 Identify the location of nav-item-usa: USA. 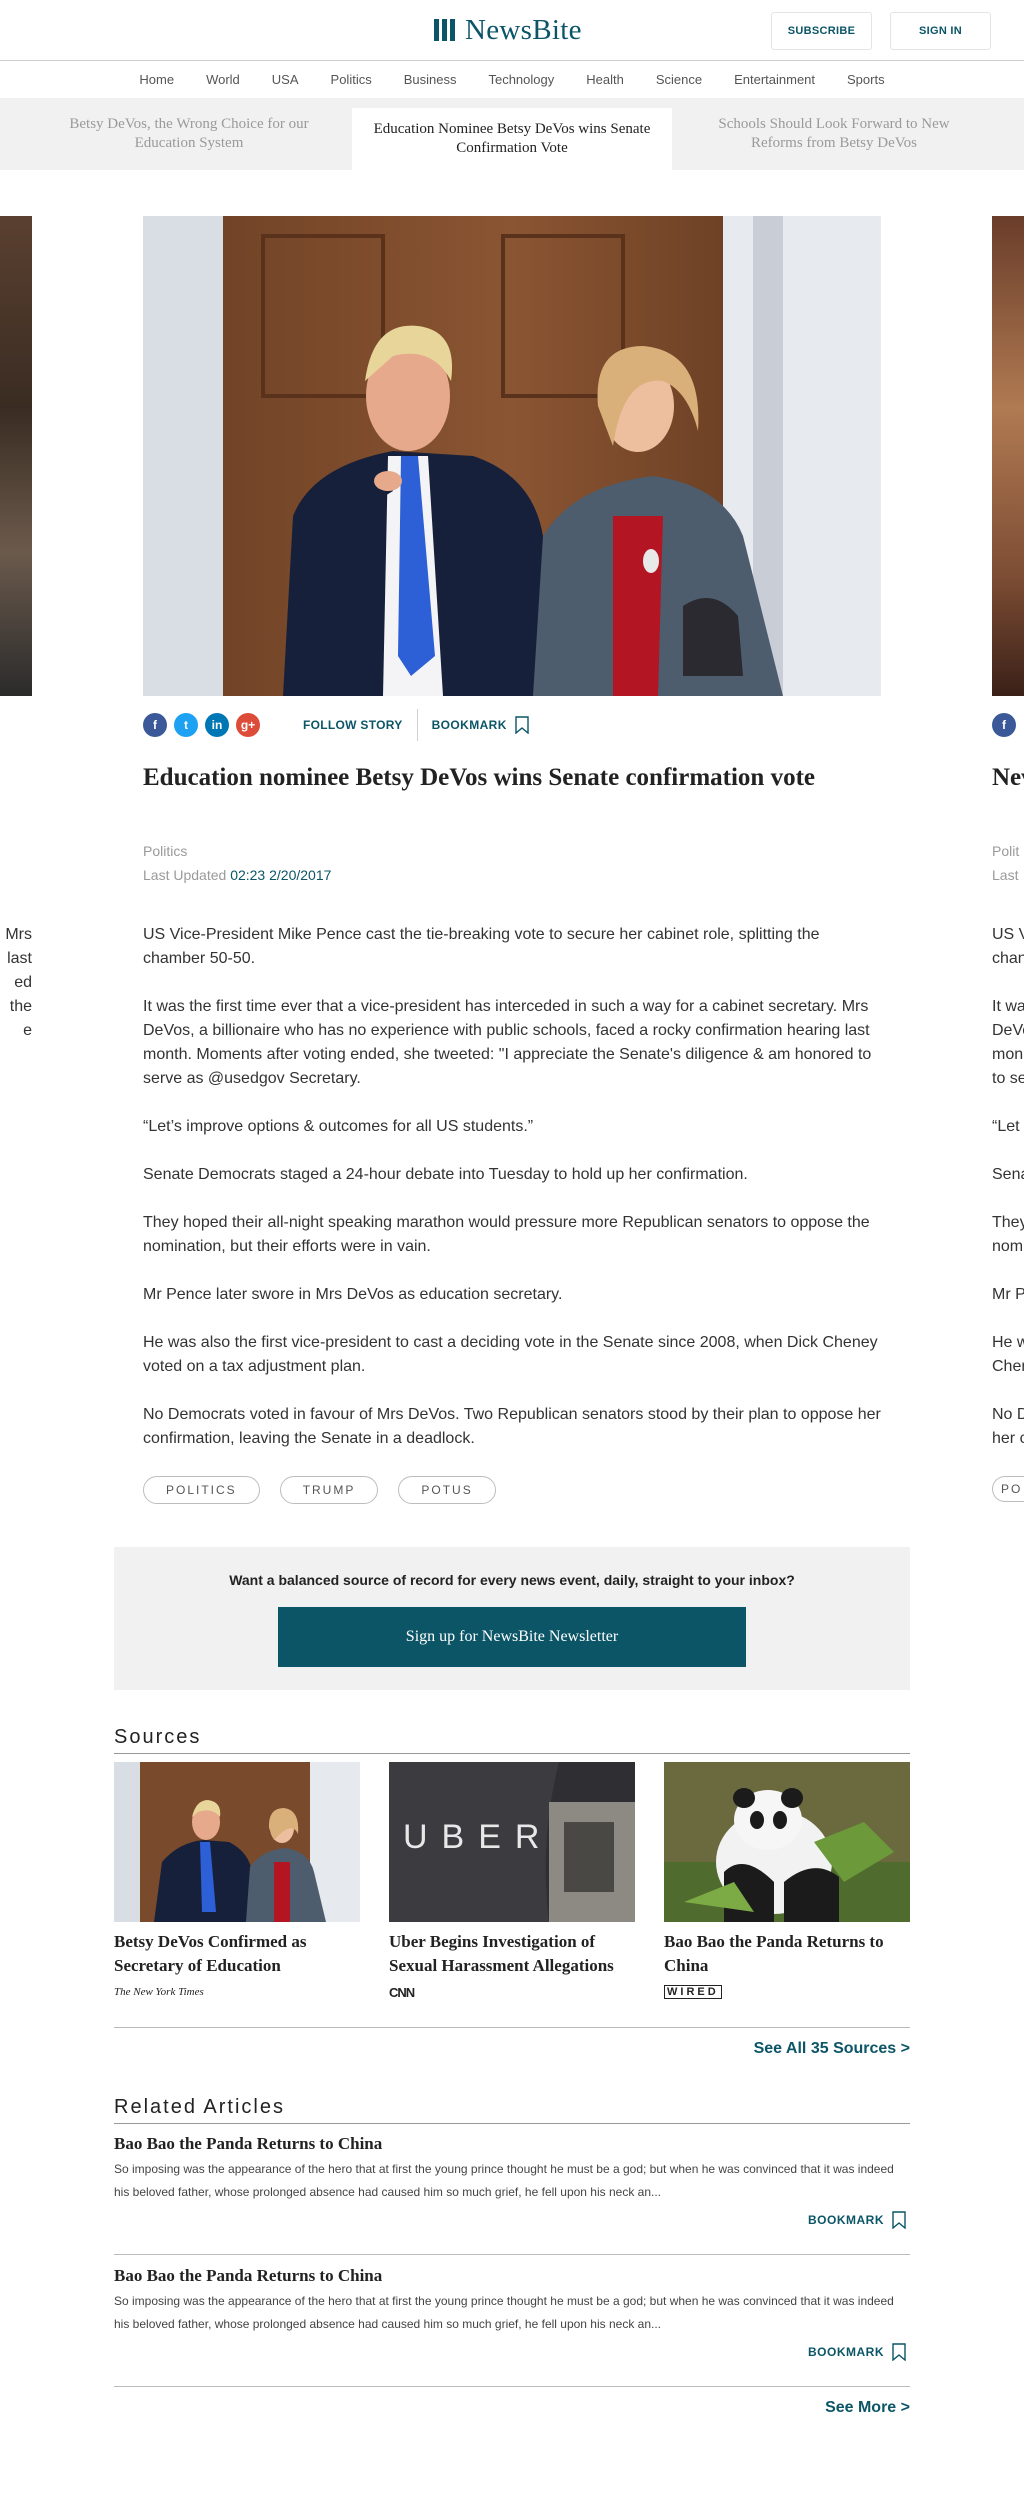
(285, 79).